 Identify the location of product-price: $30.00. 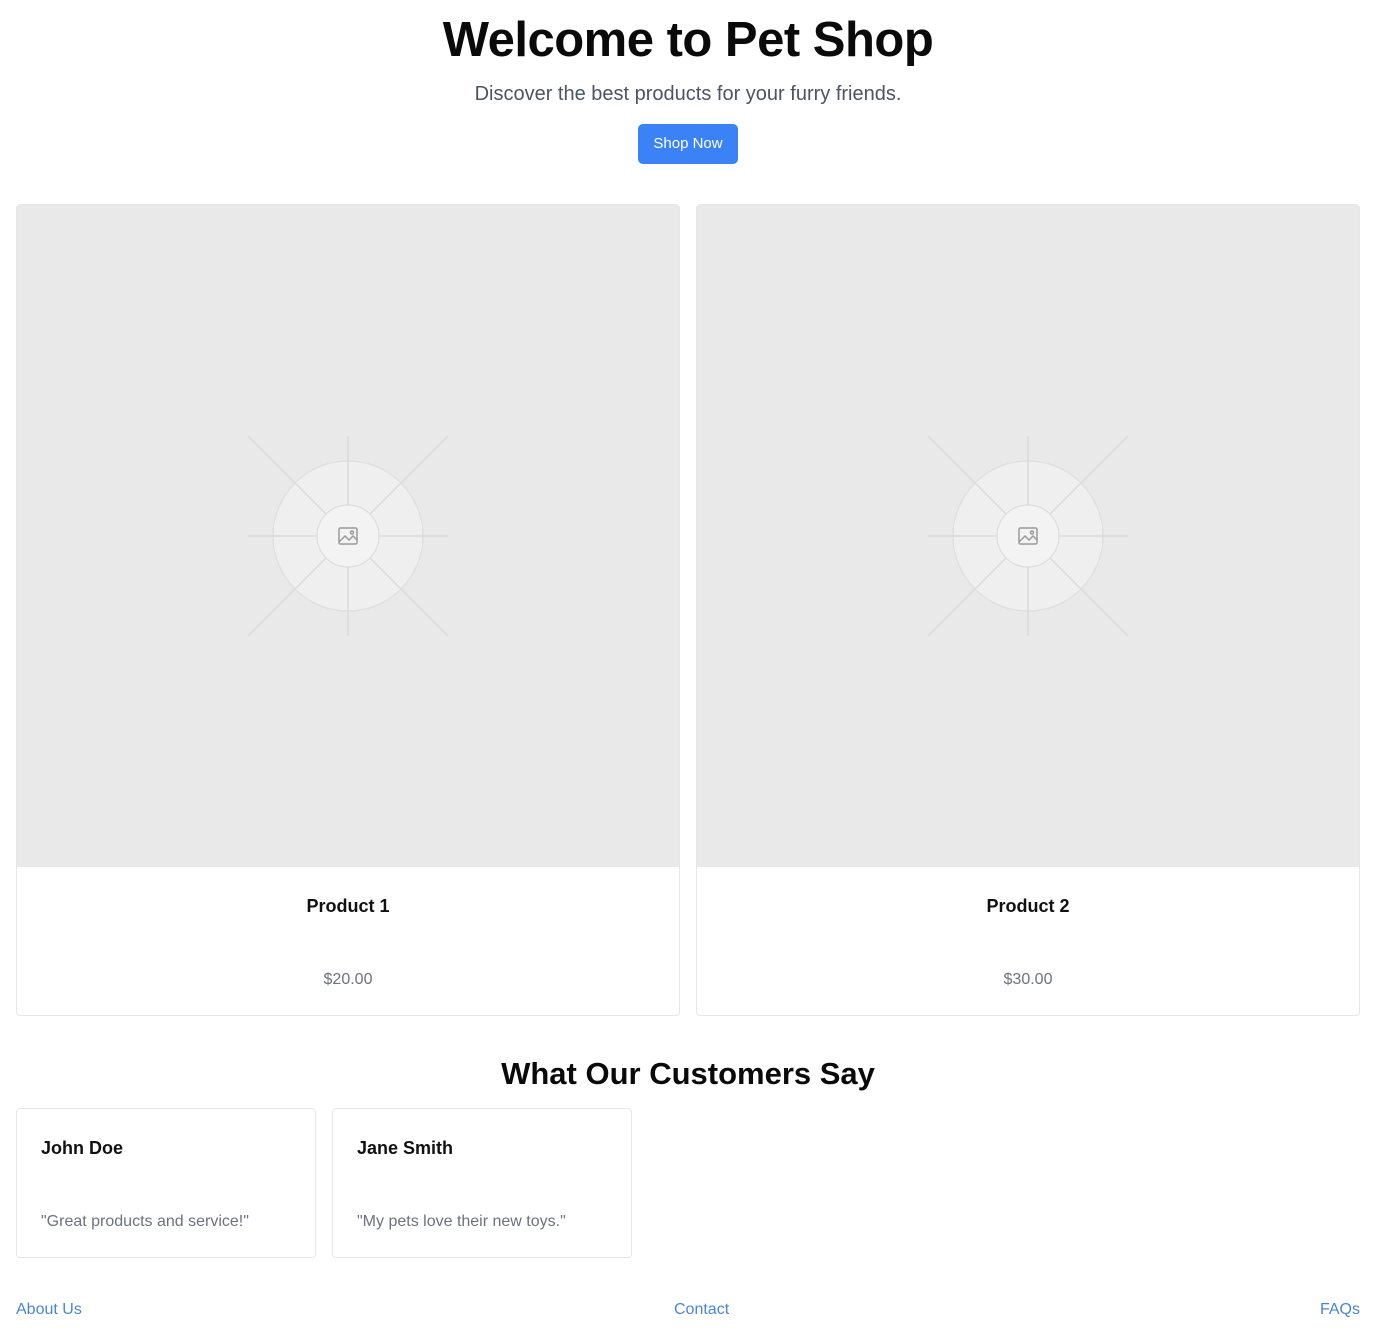
(1028, 979).